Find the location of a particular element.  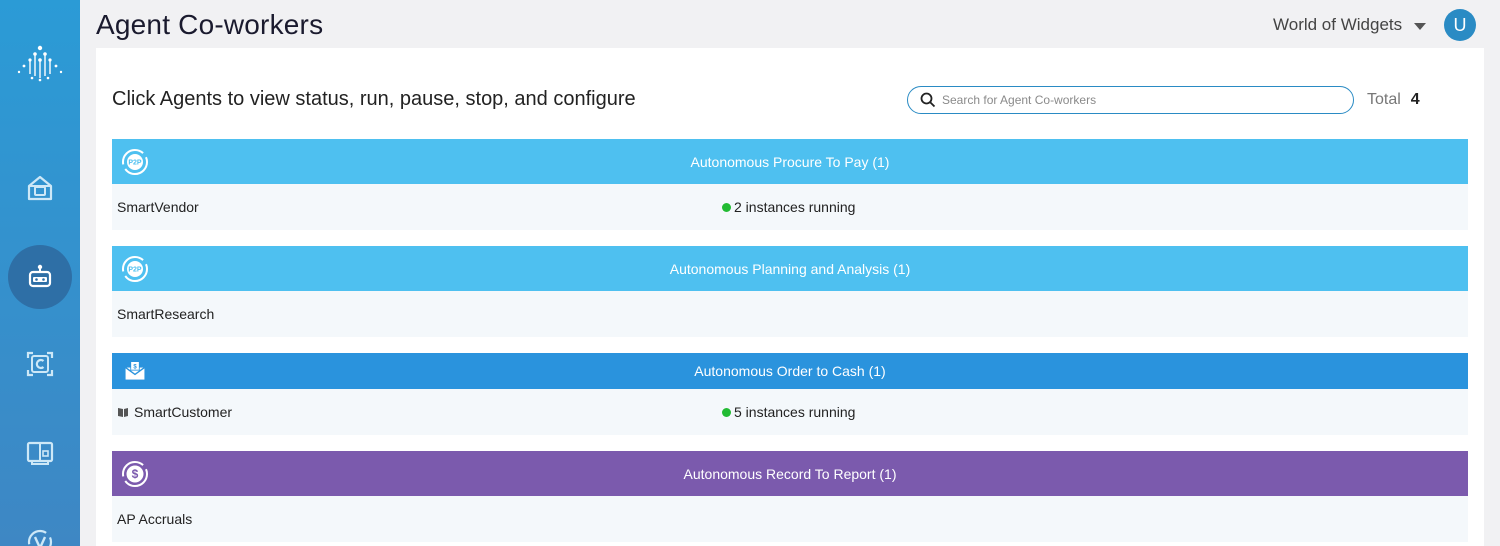

agent-status: 2 instances running is located at coordinates (788, 207).